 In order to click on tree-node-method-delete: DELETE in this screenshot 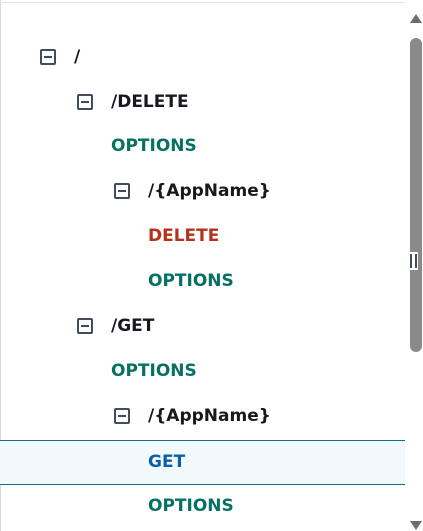, I will do `click(202, 236)`.